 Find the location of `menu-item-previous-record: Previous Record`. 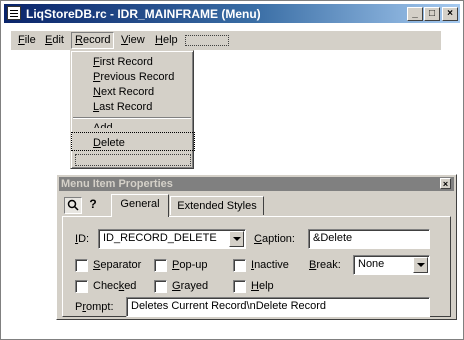

menu-item-previous-record: Previous Record is located at coordinates (133, 77).